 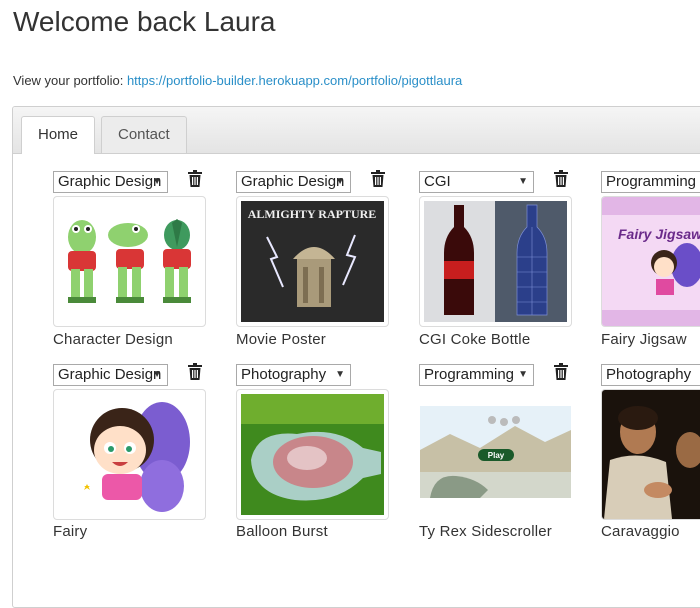 I want to click on item-title: CGI Coke Bottle, so click(x=475, y=339).